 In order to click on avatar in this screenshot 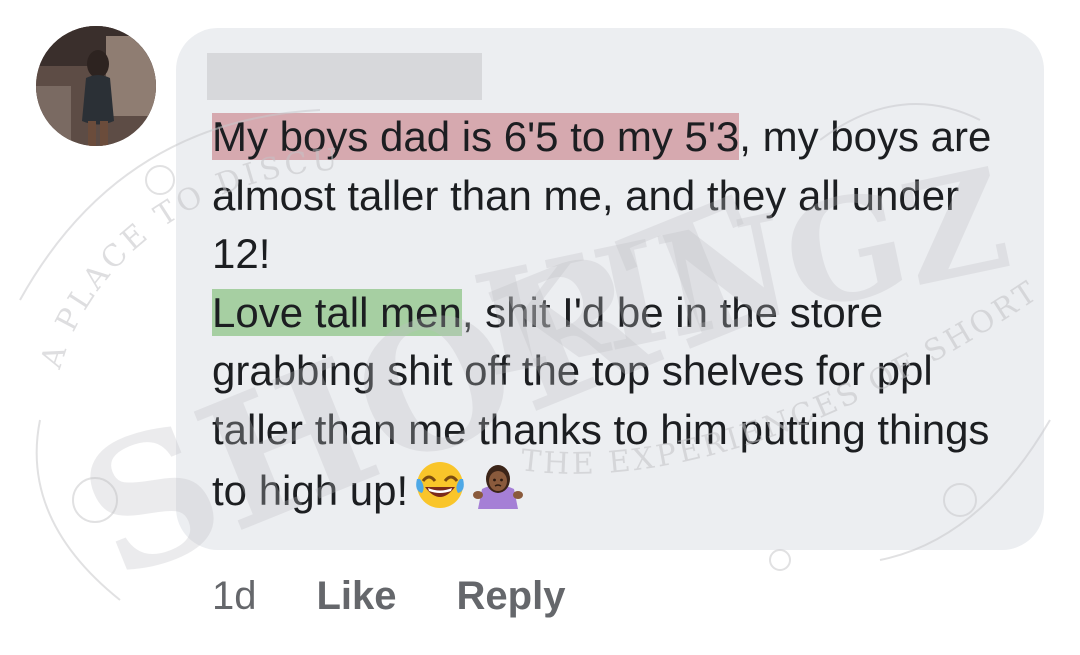, I will do `click(96, 86)`.